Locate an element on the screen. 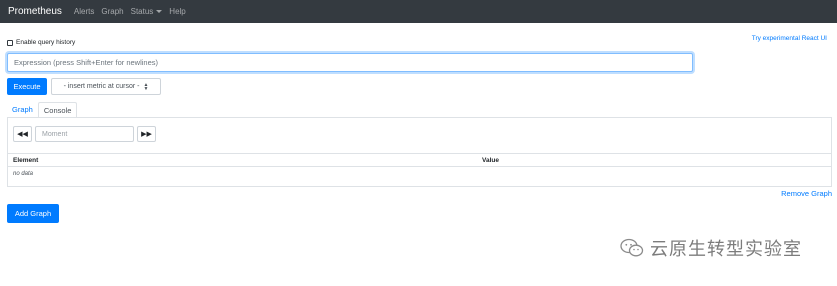  metric-select: - insert metric at cursor - ▲ ▼ is located at coordinates (106, 86).